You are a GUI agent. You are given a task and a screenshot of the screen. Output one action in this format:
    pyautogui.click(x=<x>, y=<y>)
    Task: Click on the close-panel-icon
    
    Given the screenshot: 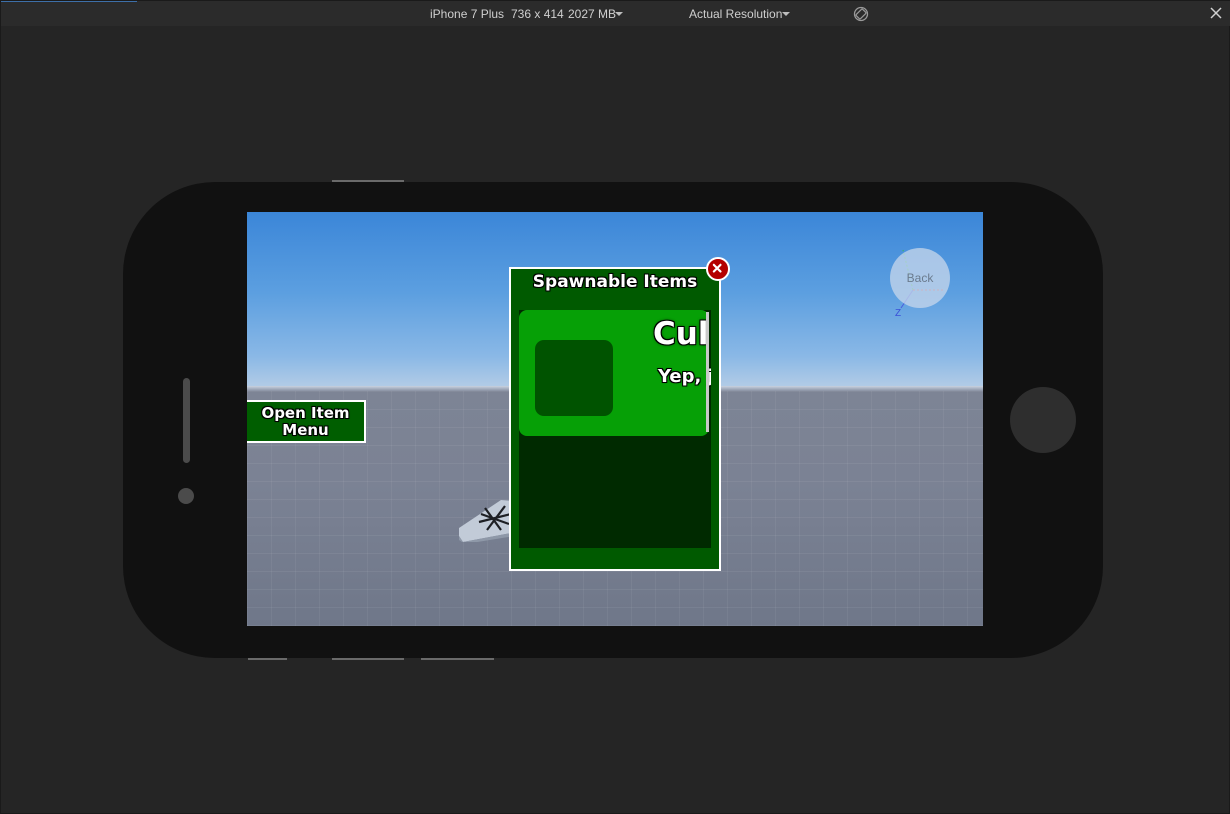 What is the action you would take?
    pyautogui.click(x=718, y=269)
    